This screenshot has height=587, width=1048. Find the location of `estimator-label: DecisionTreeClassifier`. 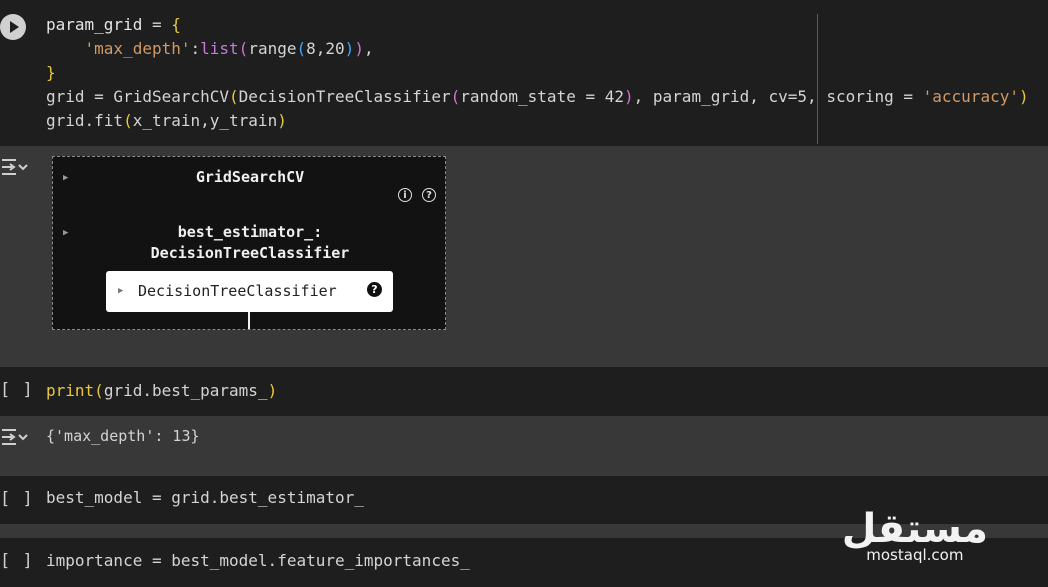

estimator-label: DecisionTreeClassifier is located at coordinates (237, 291).